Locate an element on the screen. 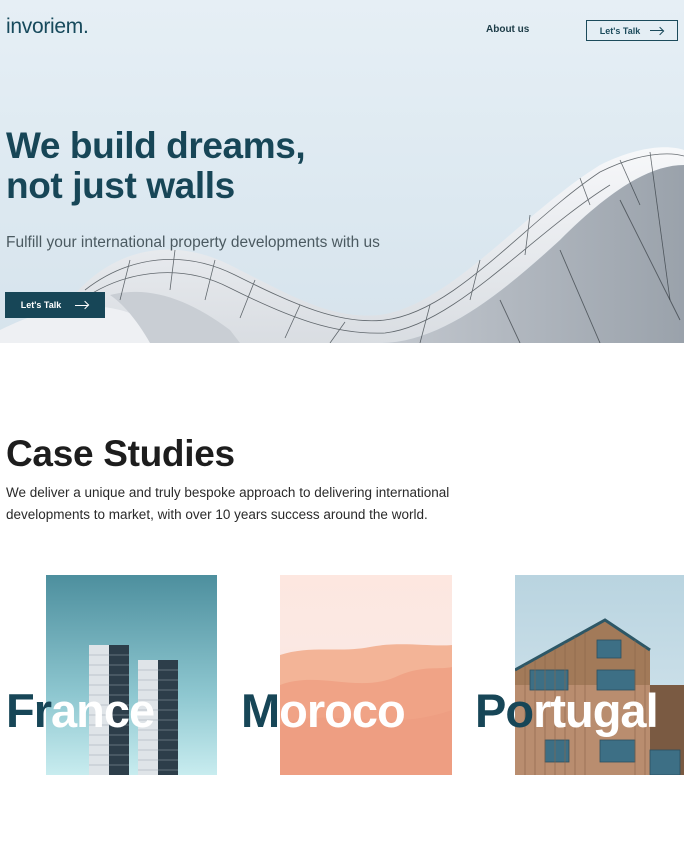  case-study-label-portugal: Portugal is located at coordinates (567, 711).